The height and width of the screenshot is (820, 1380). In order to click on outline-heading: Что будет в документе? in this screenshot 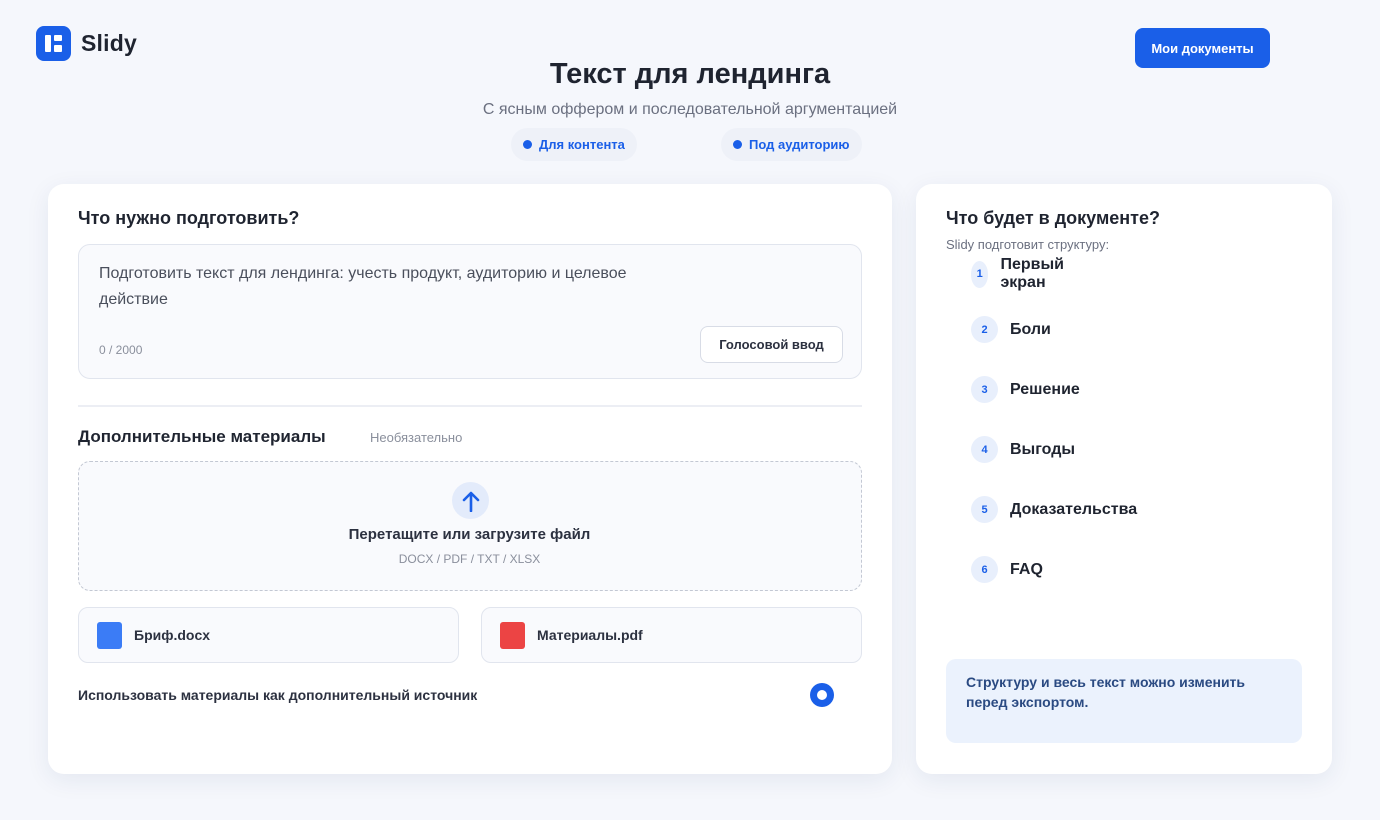, I will do `click(1053, 218)`.